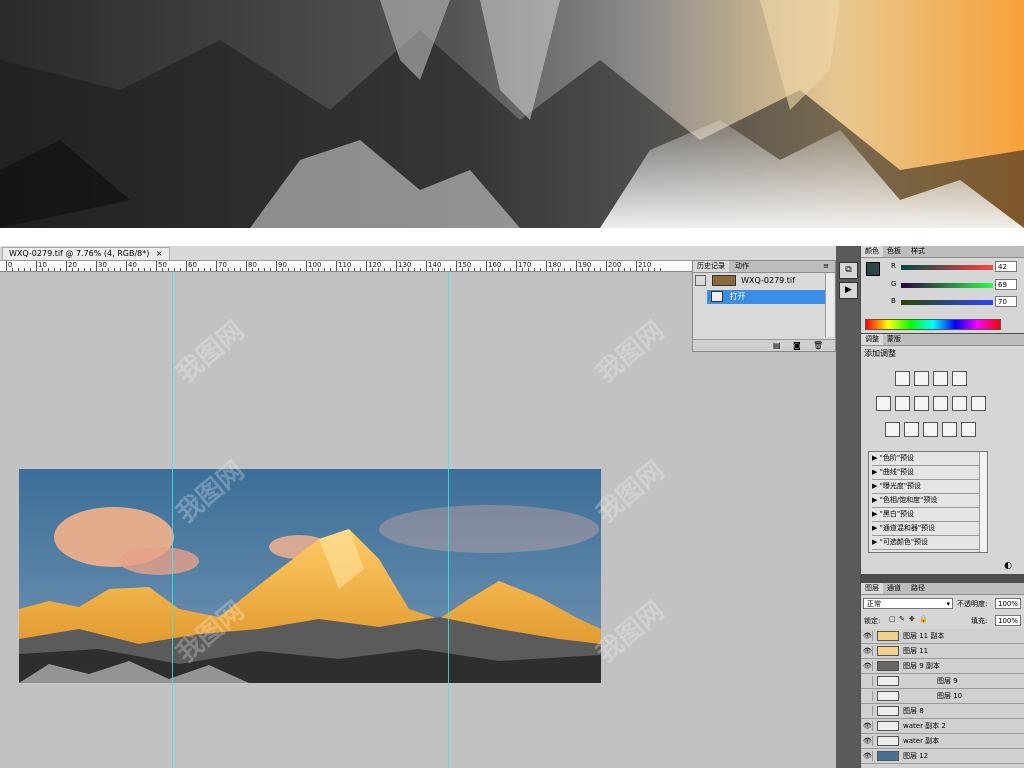 This screenshot has width=1024, height=768. What do you see at coordinates (848, 290) in the screenshot?
I see `actions-panel-icon: ▶` at bounding box center [848, 290].